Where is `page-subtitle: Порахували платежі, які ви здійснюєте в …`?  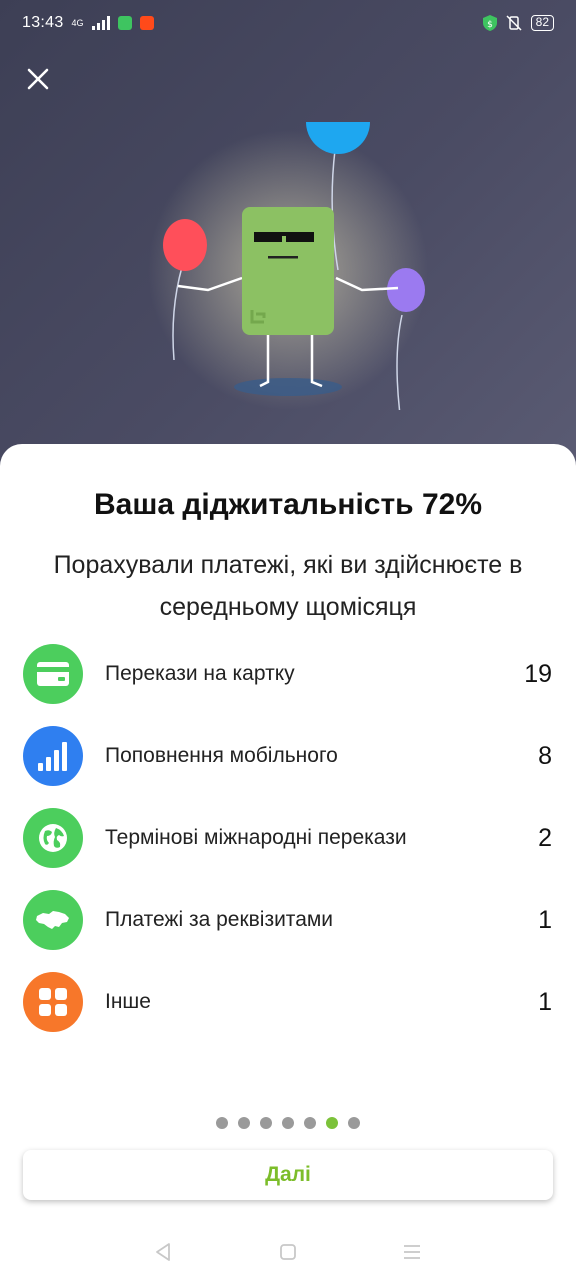
page-subtitle: Порахували платежі, які ви здійснюєте в … is located at coordinates (288, 586).